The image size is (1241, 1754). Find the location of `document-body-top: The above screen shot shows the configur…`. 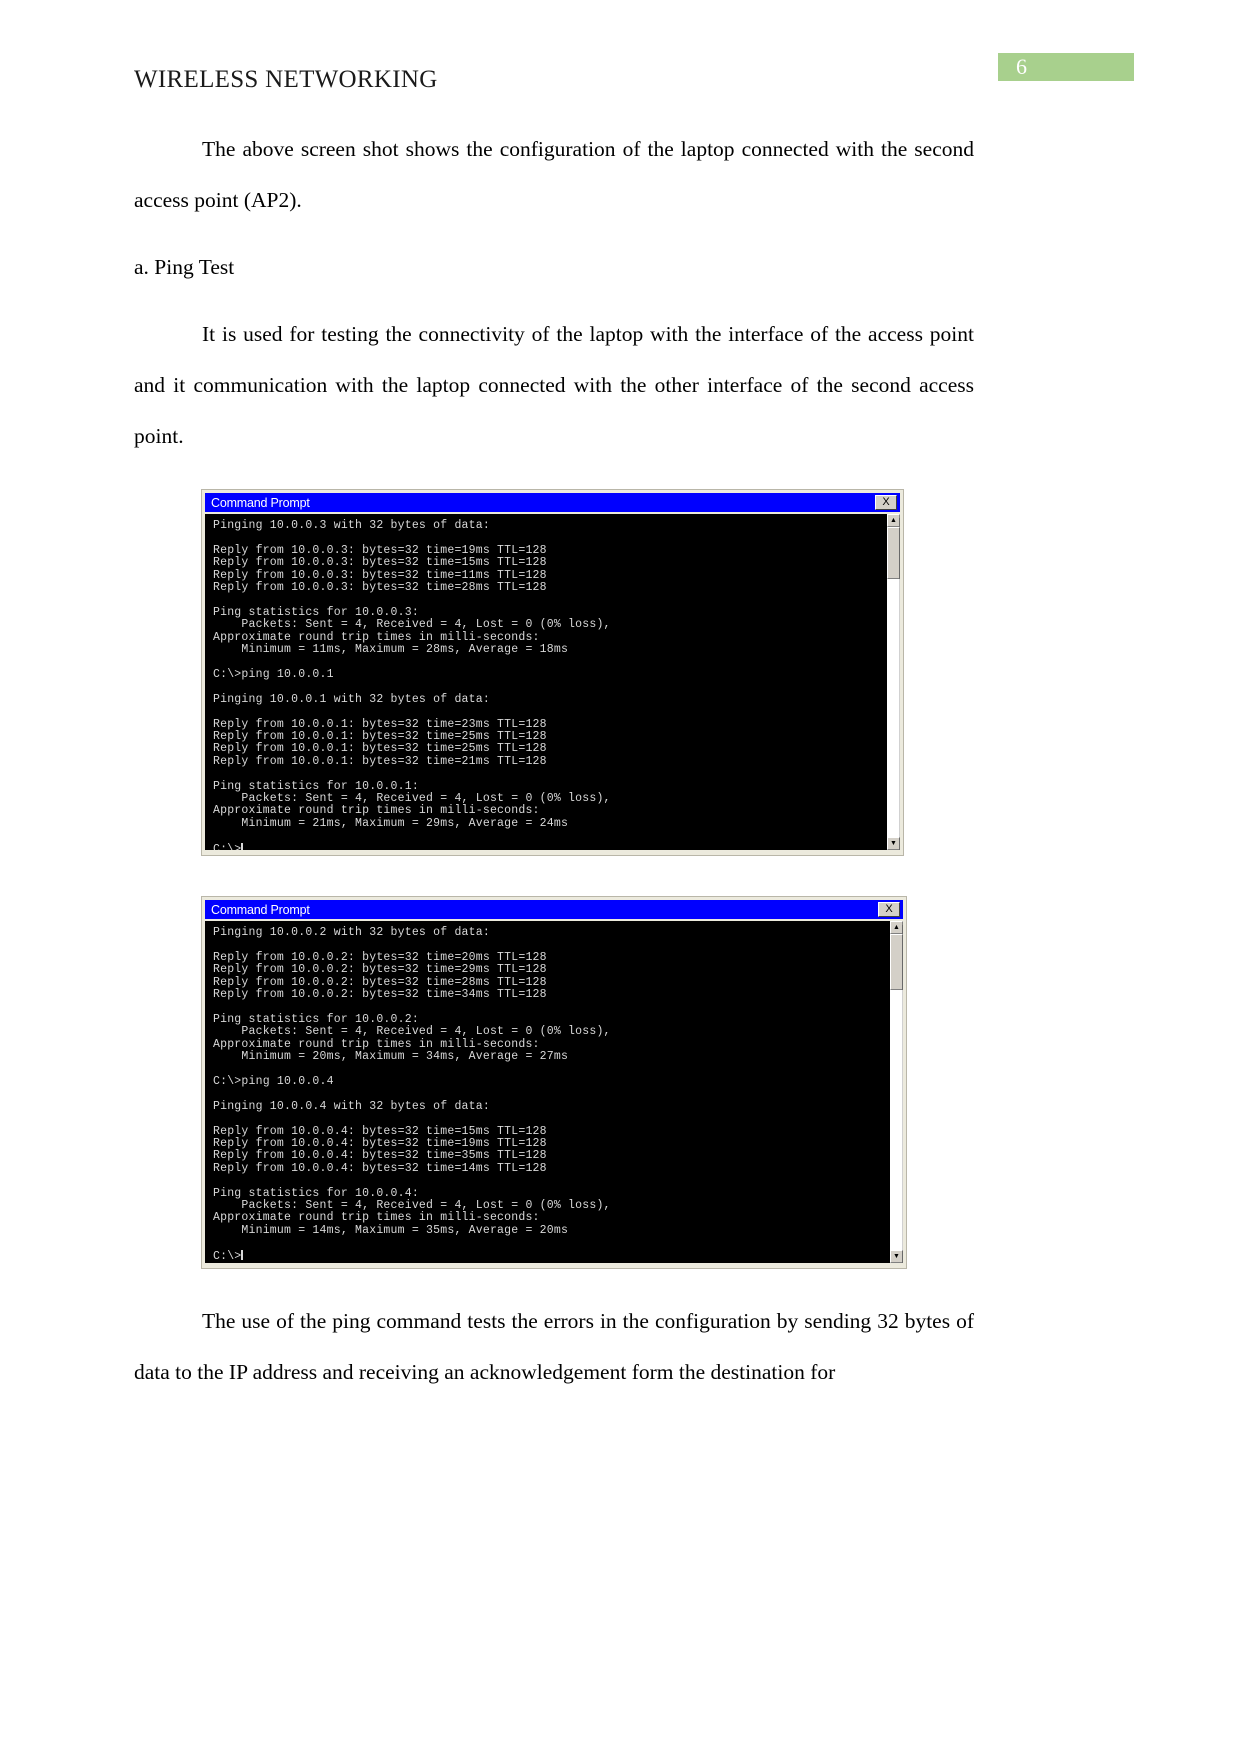

document-body-top: The above screen shot shows the configur… is located at coordinates (554, 293).